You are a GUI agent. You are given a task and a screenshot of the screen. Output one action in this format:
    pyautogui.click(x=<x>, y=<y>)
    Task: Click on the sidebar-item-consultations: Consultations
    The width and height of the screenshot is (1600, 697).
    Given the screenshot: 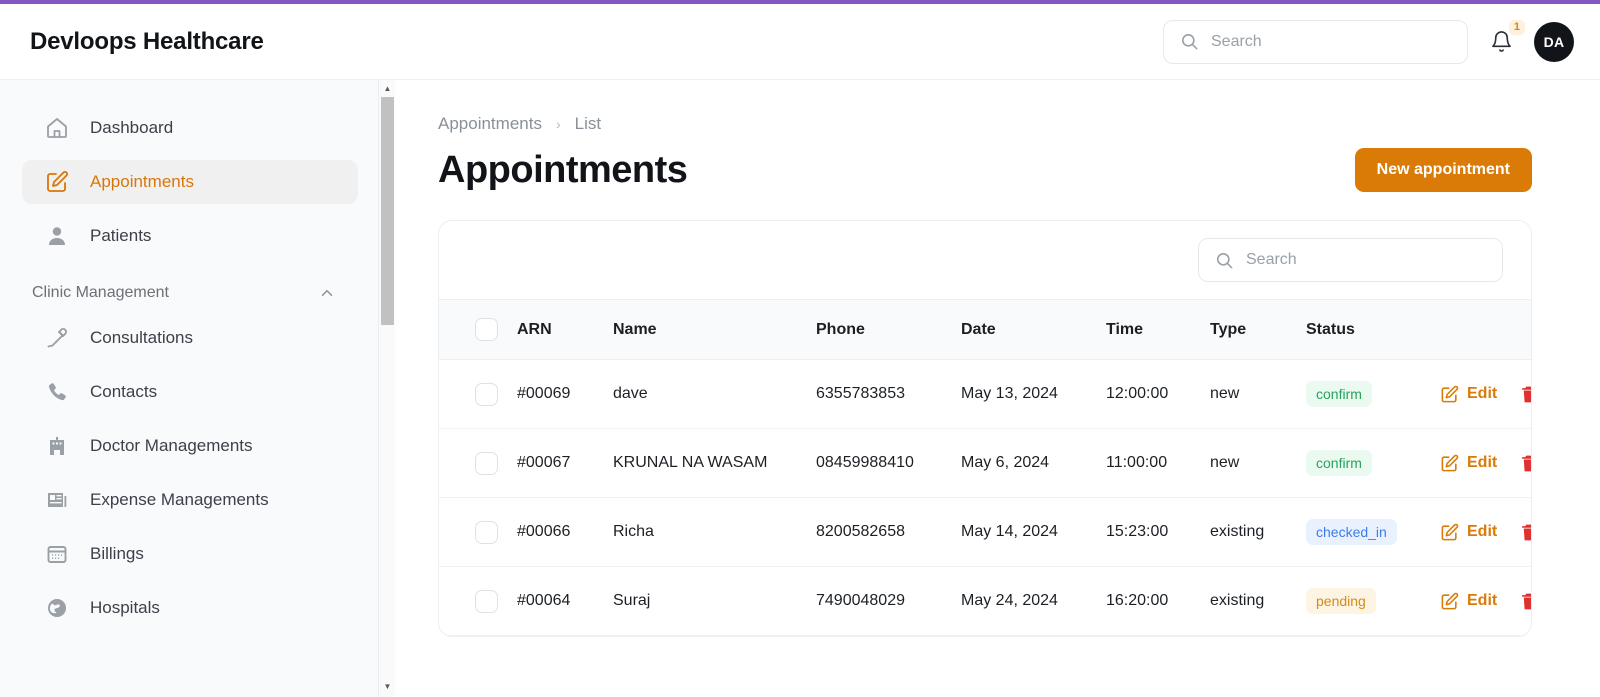 What is the action you would take?
    pyautogui.click(x=190, y=338)
    